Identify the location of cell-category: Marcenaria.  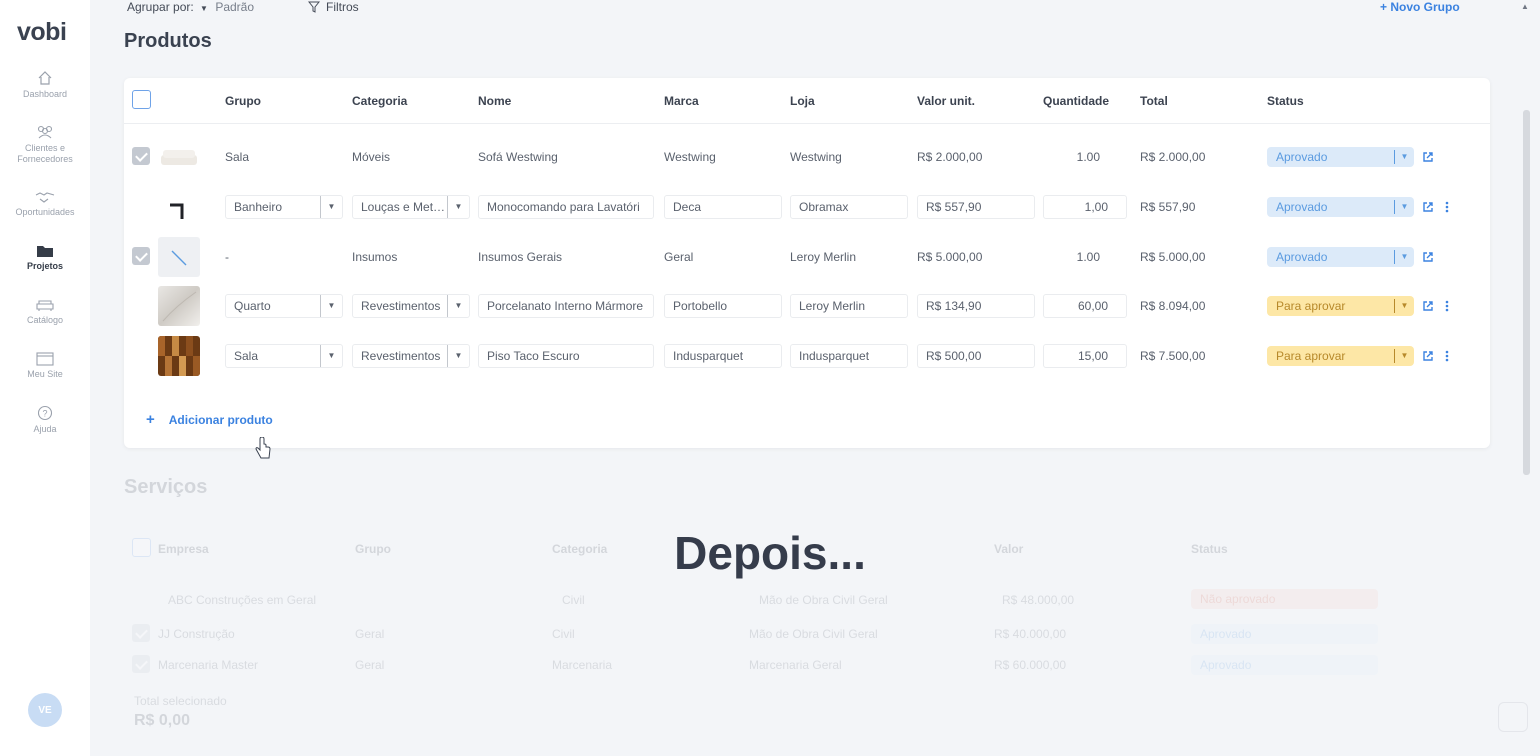
(582, 665).